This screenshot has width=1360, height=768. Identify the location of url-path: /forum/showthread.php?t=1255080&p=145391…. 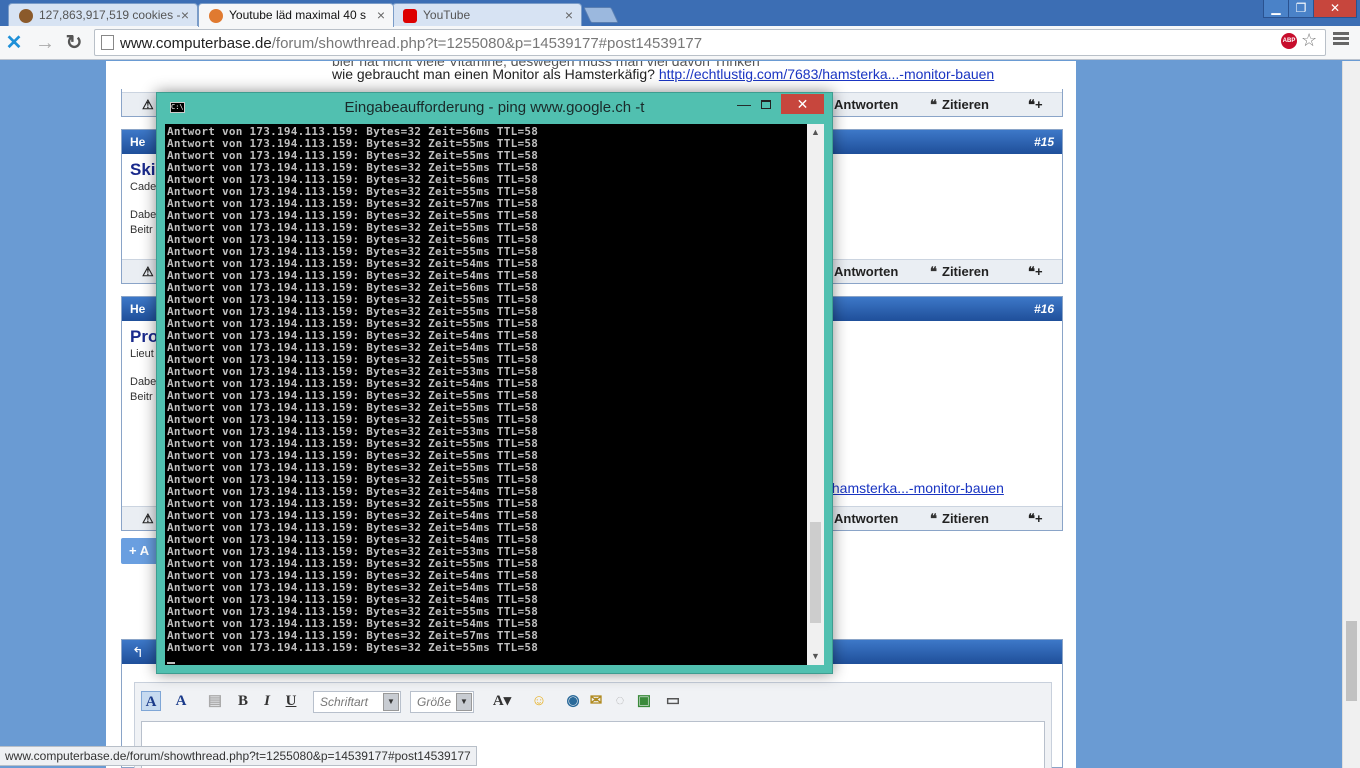
(487, 43).